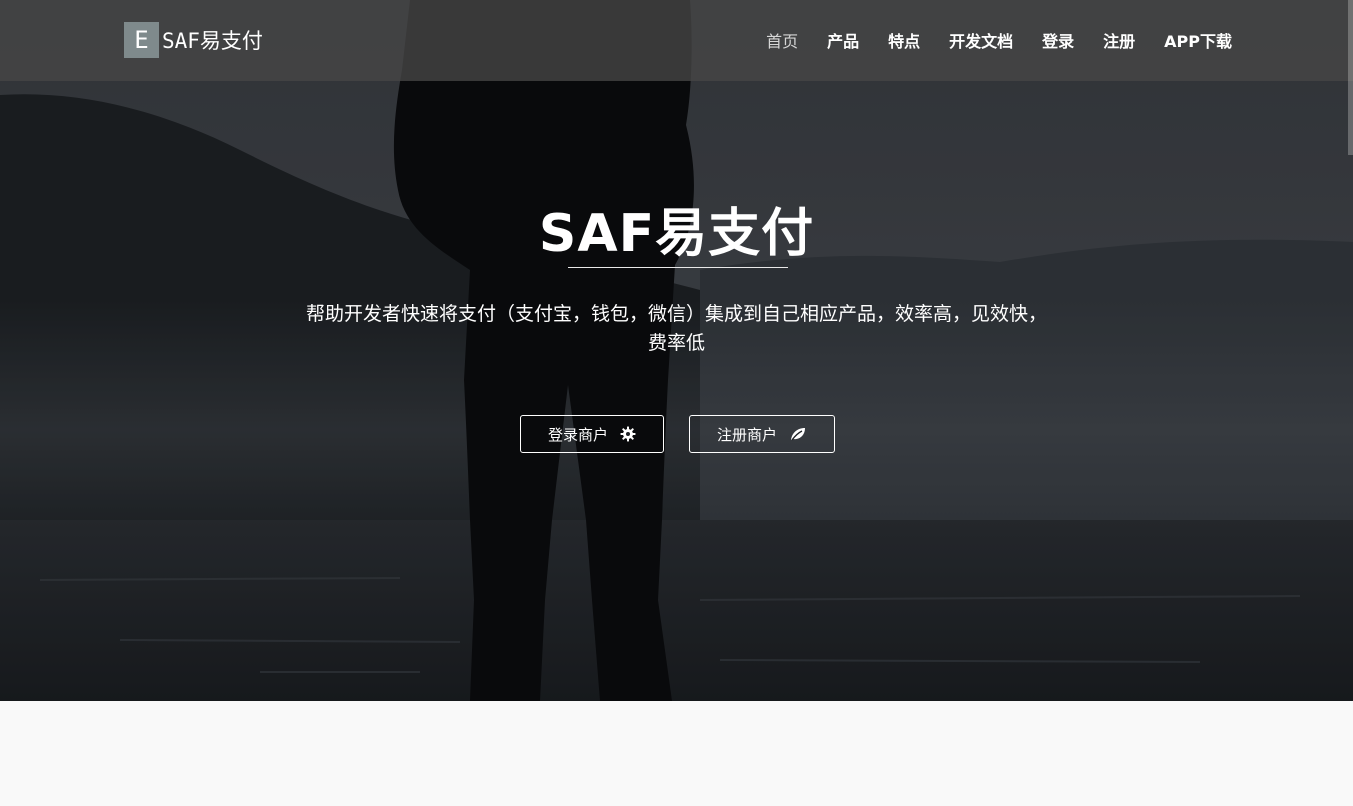  Describe the element at coordinates (212, 41) in the screenshot. I see `brand-name: SAF易支付` at that location.